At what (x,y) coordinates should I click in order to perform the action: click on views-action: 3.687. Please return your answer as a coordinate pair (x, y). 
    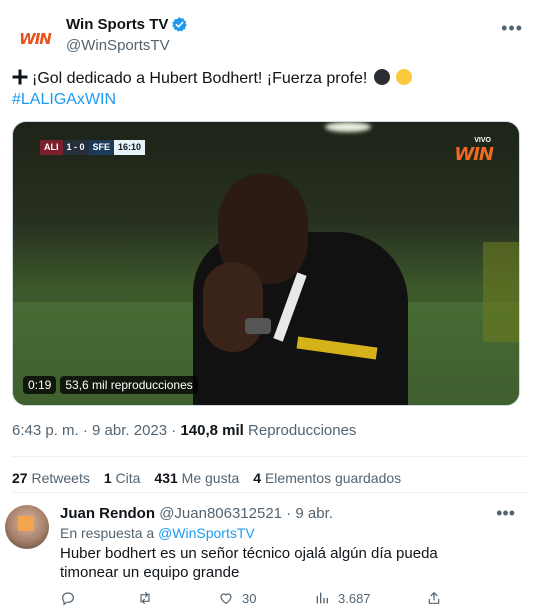
    Looking at the image, I should click on (342, 598).